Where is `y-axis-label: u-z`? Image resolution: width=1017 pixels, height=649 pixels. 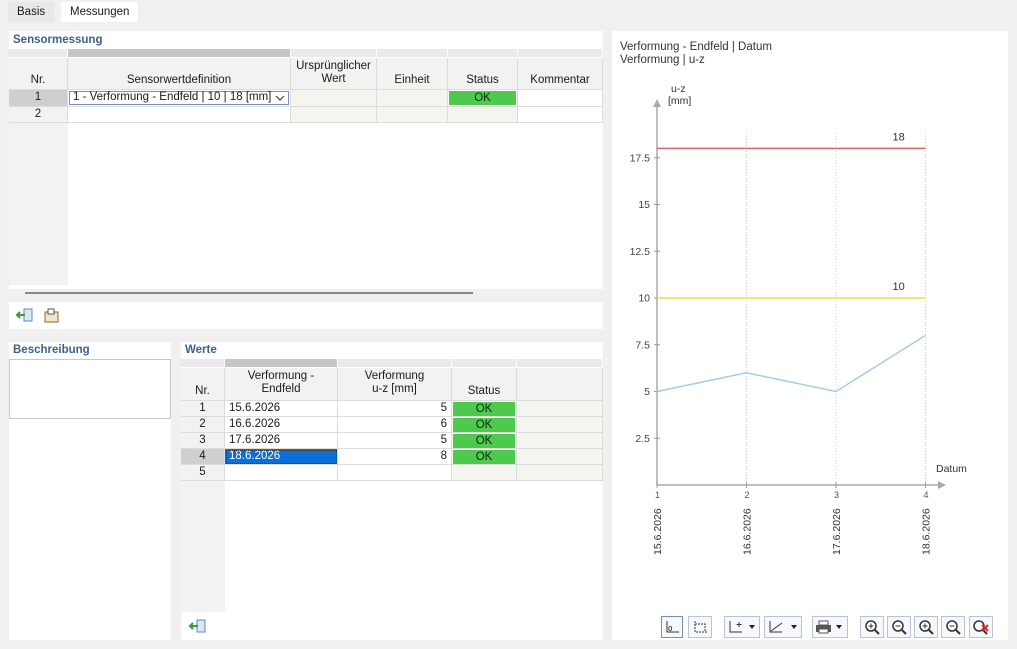
y-axis-label: u-z is located at coordinates (678, 89).